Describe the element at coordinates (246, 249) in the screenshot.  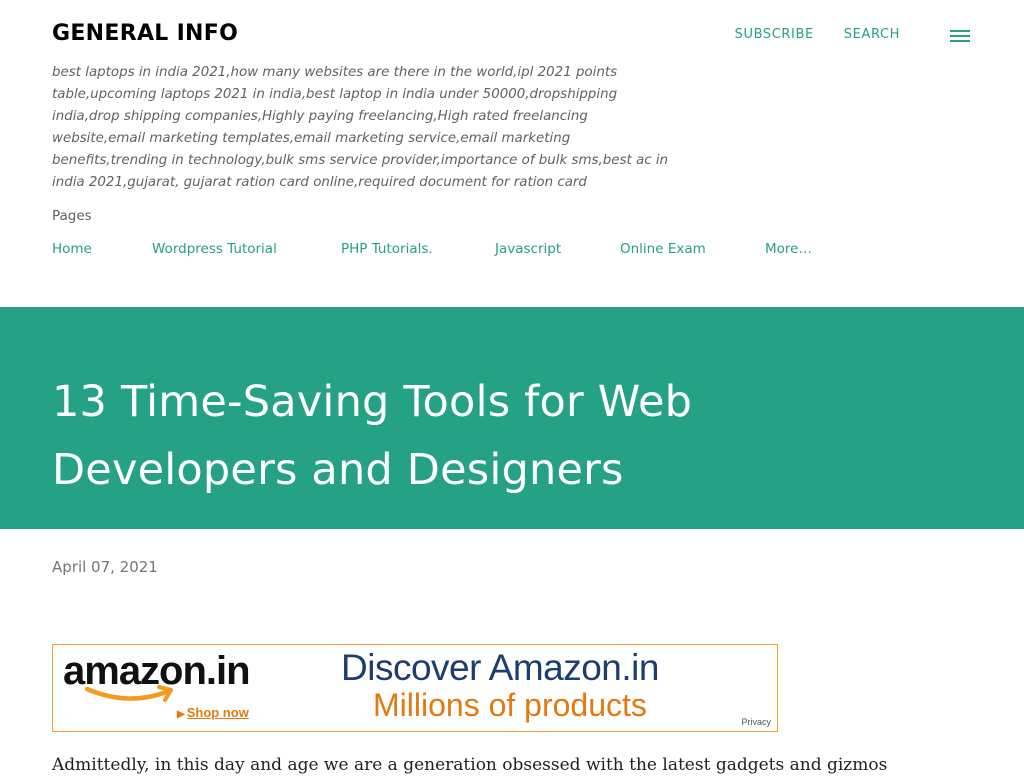
I see `page-link-wordpress-tutorial: Wordpress Tutorial` at that location.